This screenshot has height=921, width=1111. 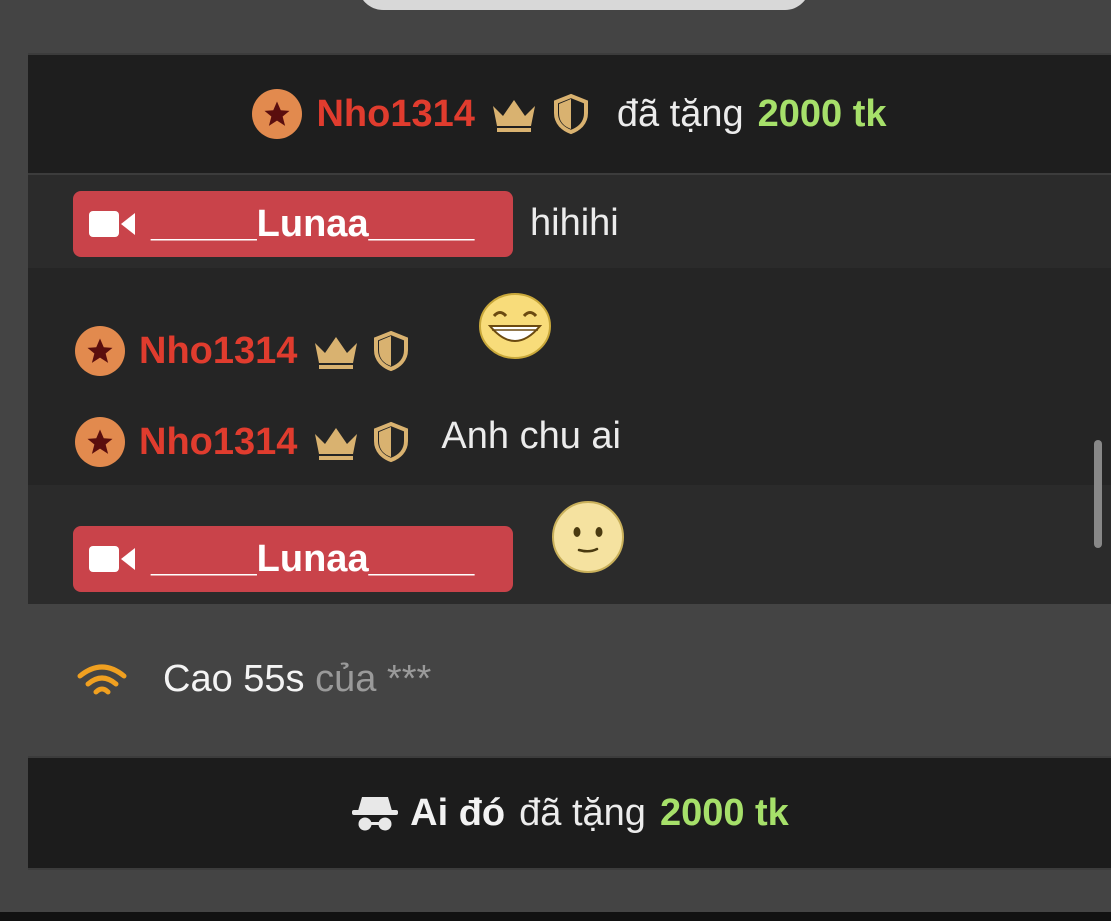 I want to click on anon-gift-banner: Ai đó đã tặng 2000 tk, so click(x=569, y=813).